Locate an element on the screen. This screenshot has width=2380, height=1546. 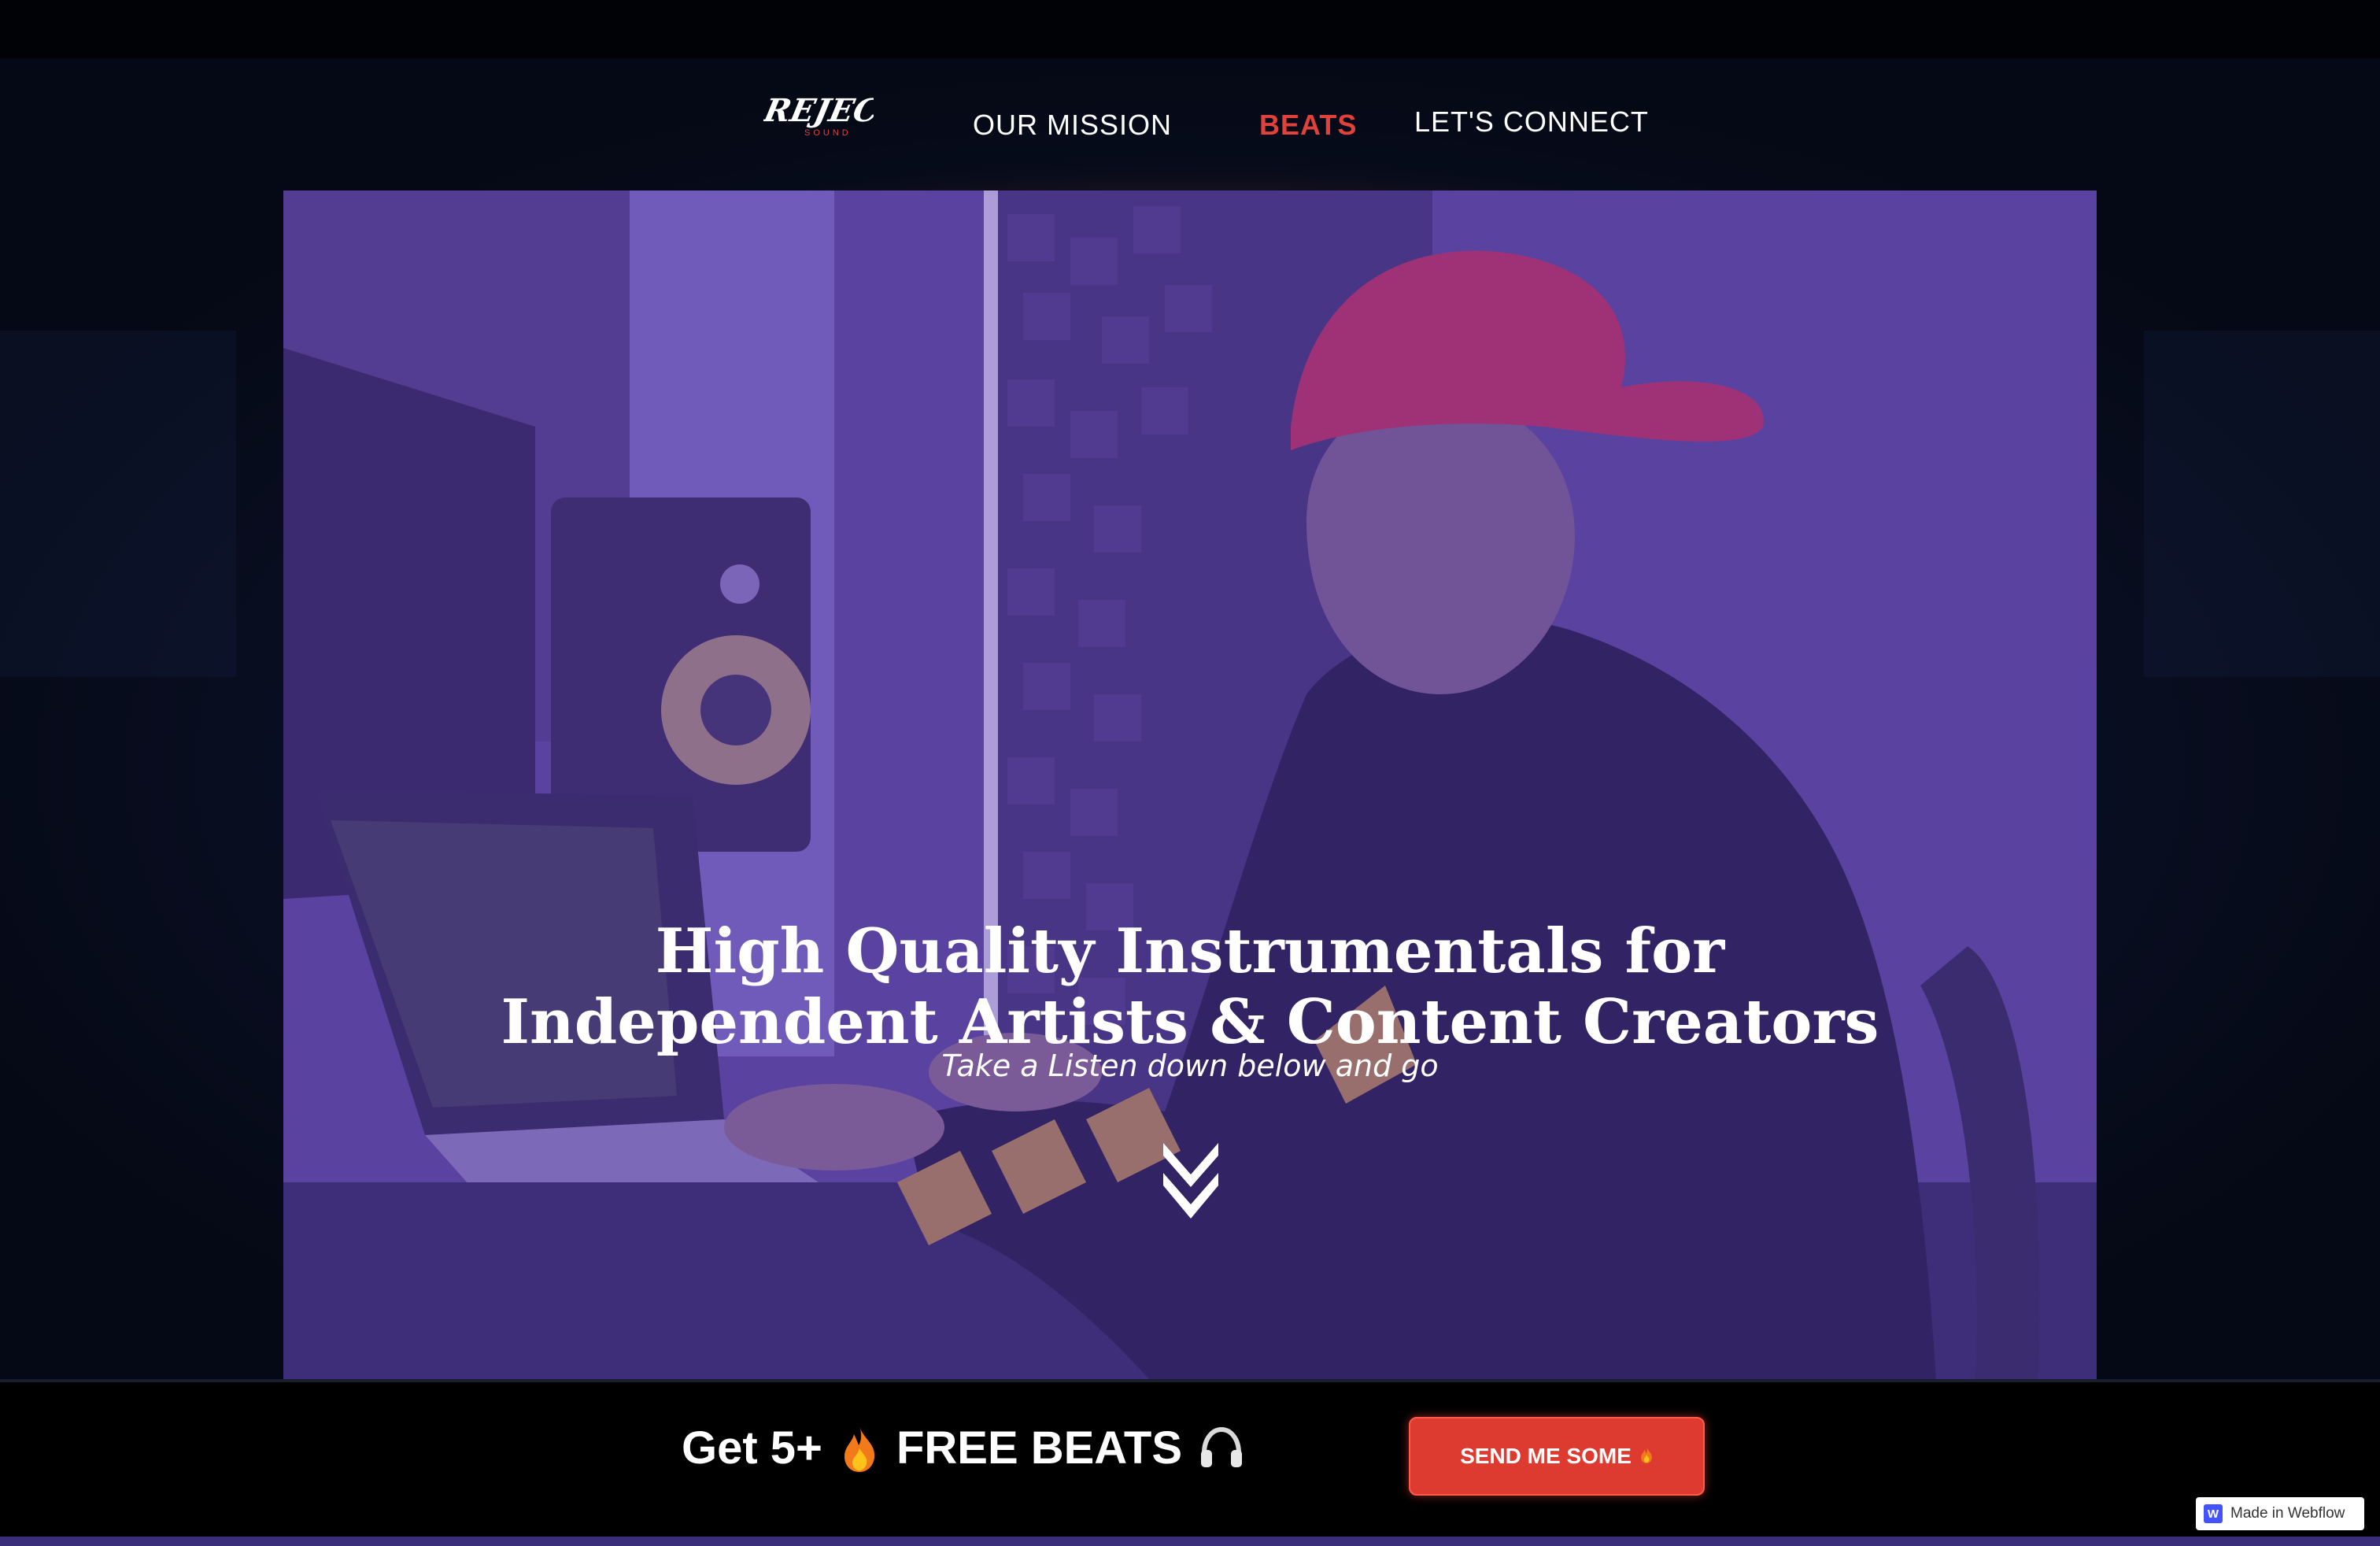
promo-text: Get 5+ FREE BEATS is located at coordinates (963, 1448).